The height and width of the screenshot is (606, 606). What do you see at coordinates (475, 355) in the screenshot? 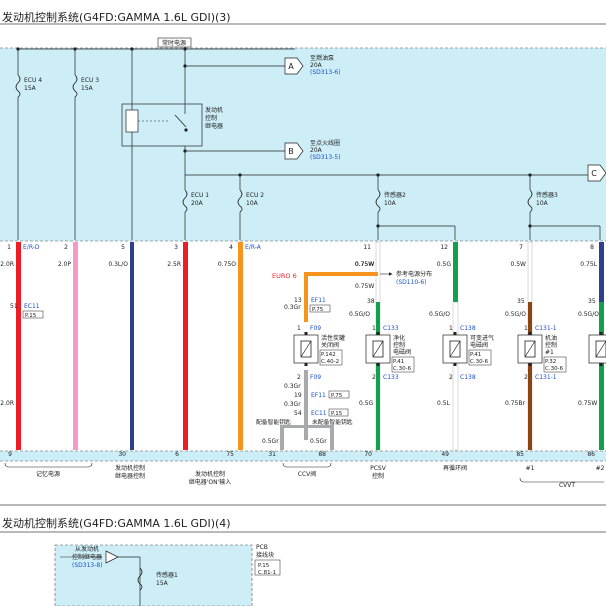
I see `egr-page: P.41` at bounding box center [475, 355].